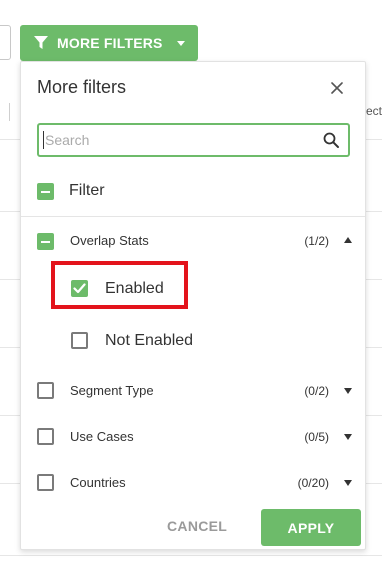 The image size is (382, 565). I want to click on group-label-use-cases: Use Cases, so click(102, 436).